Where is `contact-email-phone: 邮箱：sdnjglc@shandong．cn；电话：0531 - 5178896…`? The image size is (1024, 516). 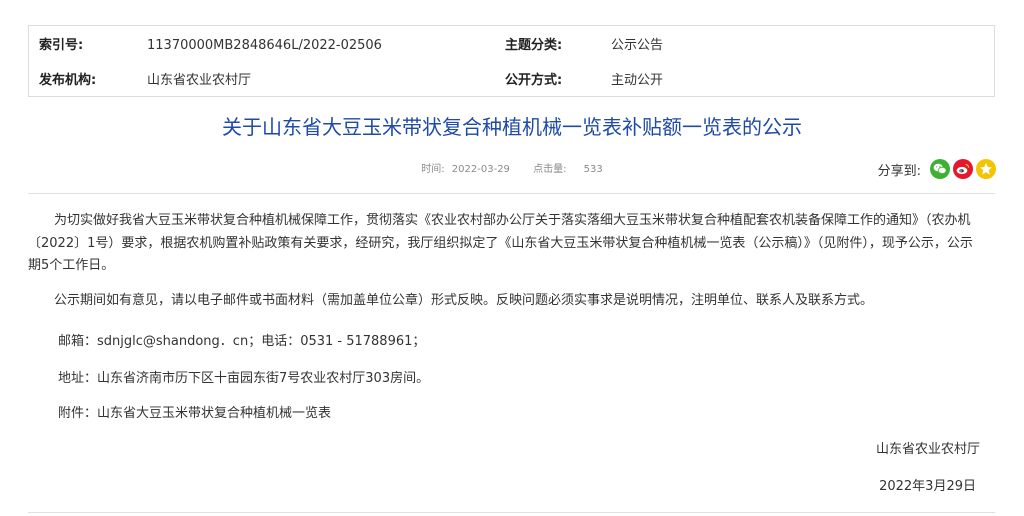 contact-email-phone: 邮箱：sdnjglc@shandong．cn；电话：0531 - 5178896… is located at coordinates (242, 341).